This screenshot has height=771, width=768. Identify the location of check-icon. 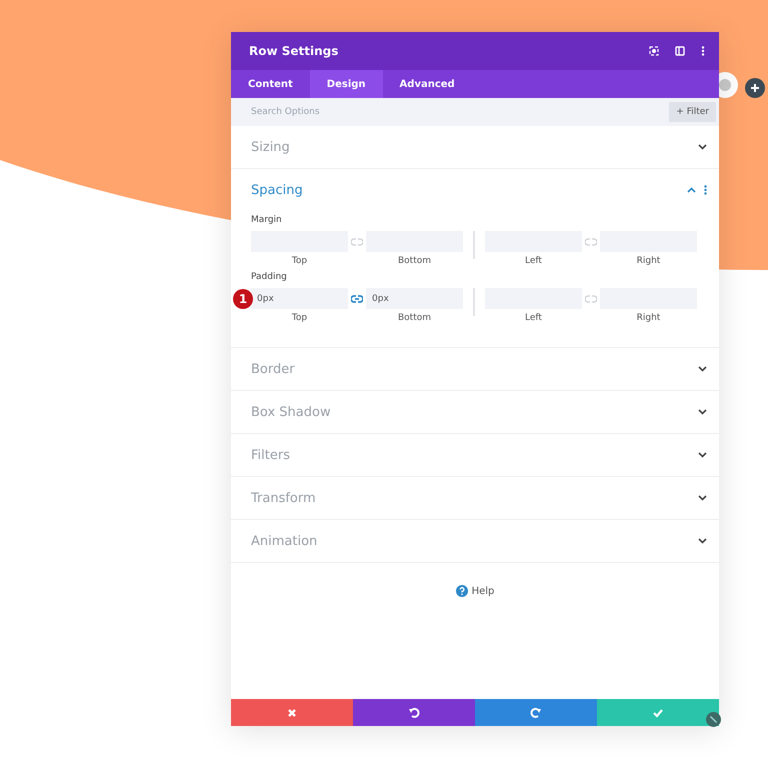
(658, 712).